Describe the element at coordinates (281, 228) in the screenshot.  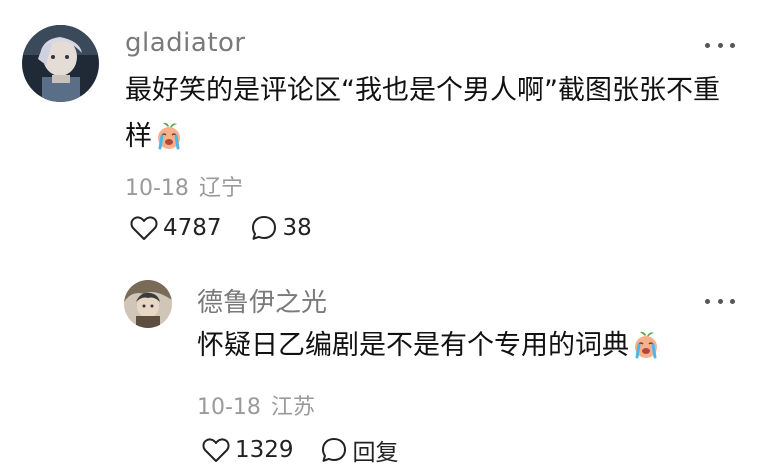
I see `reply-count-button: 38` at that location.